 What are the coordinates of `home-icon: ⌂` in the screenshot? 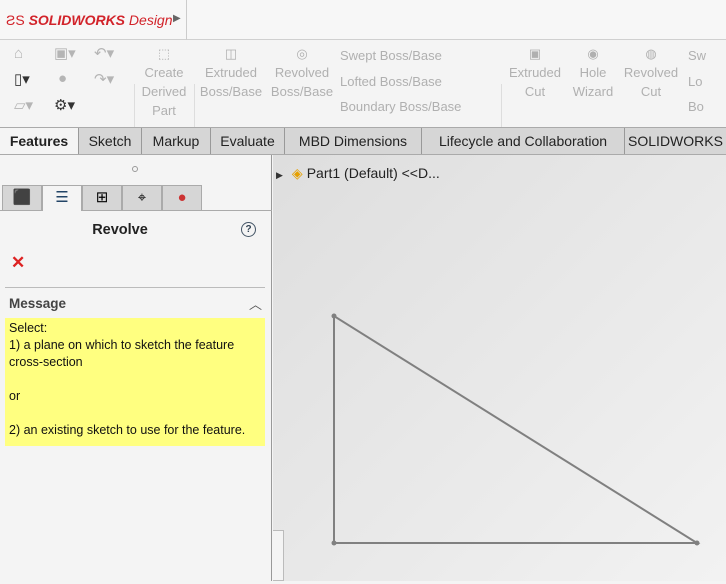 It's located at (18, 53).